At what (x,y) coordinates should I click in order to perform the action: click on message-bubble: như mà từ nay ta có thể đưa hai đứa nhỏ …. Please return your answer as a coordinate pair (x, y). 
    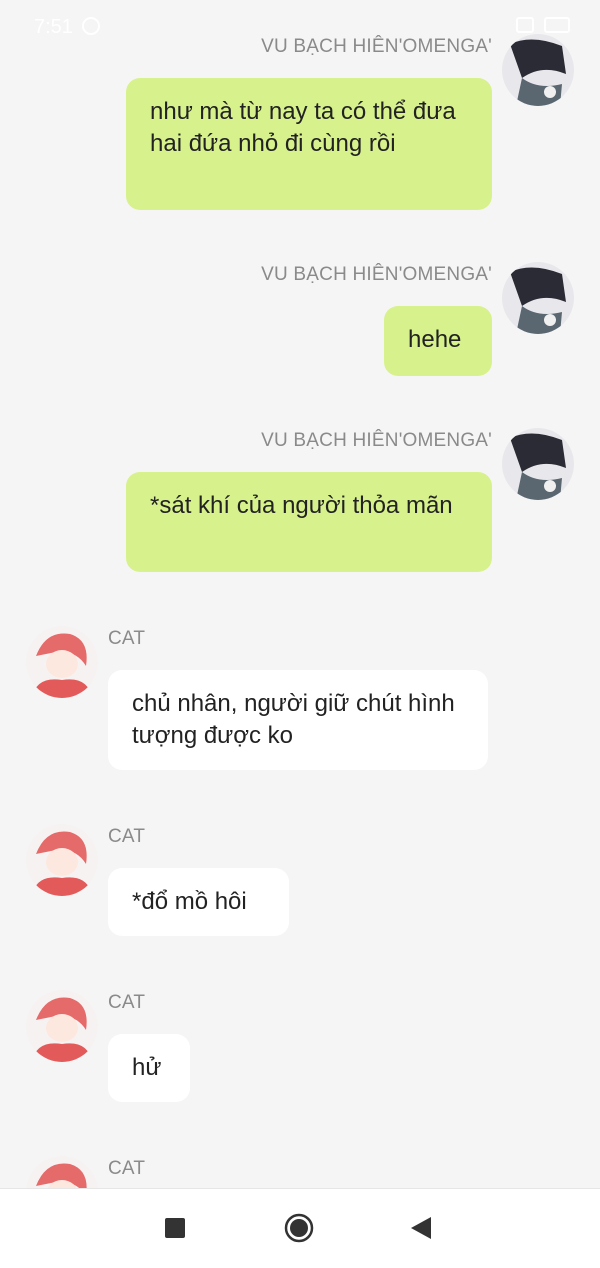
    Looking at the image, I should click on (309, 144).